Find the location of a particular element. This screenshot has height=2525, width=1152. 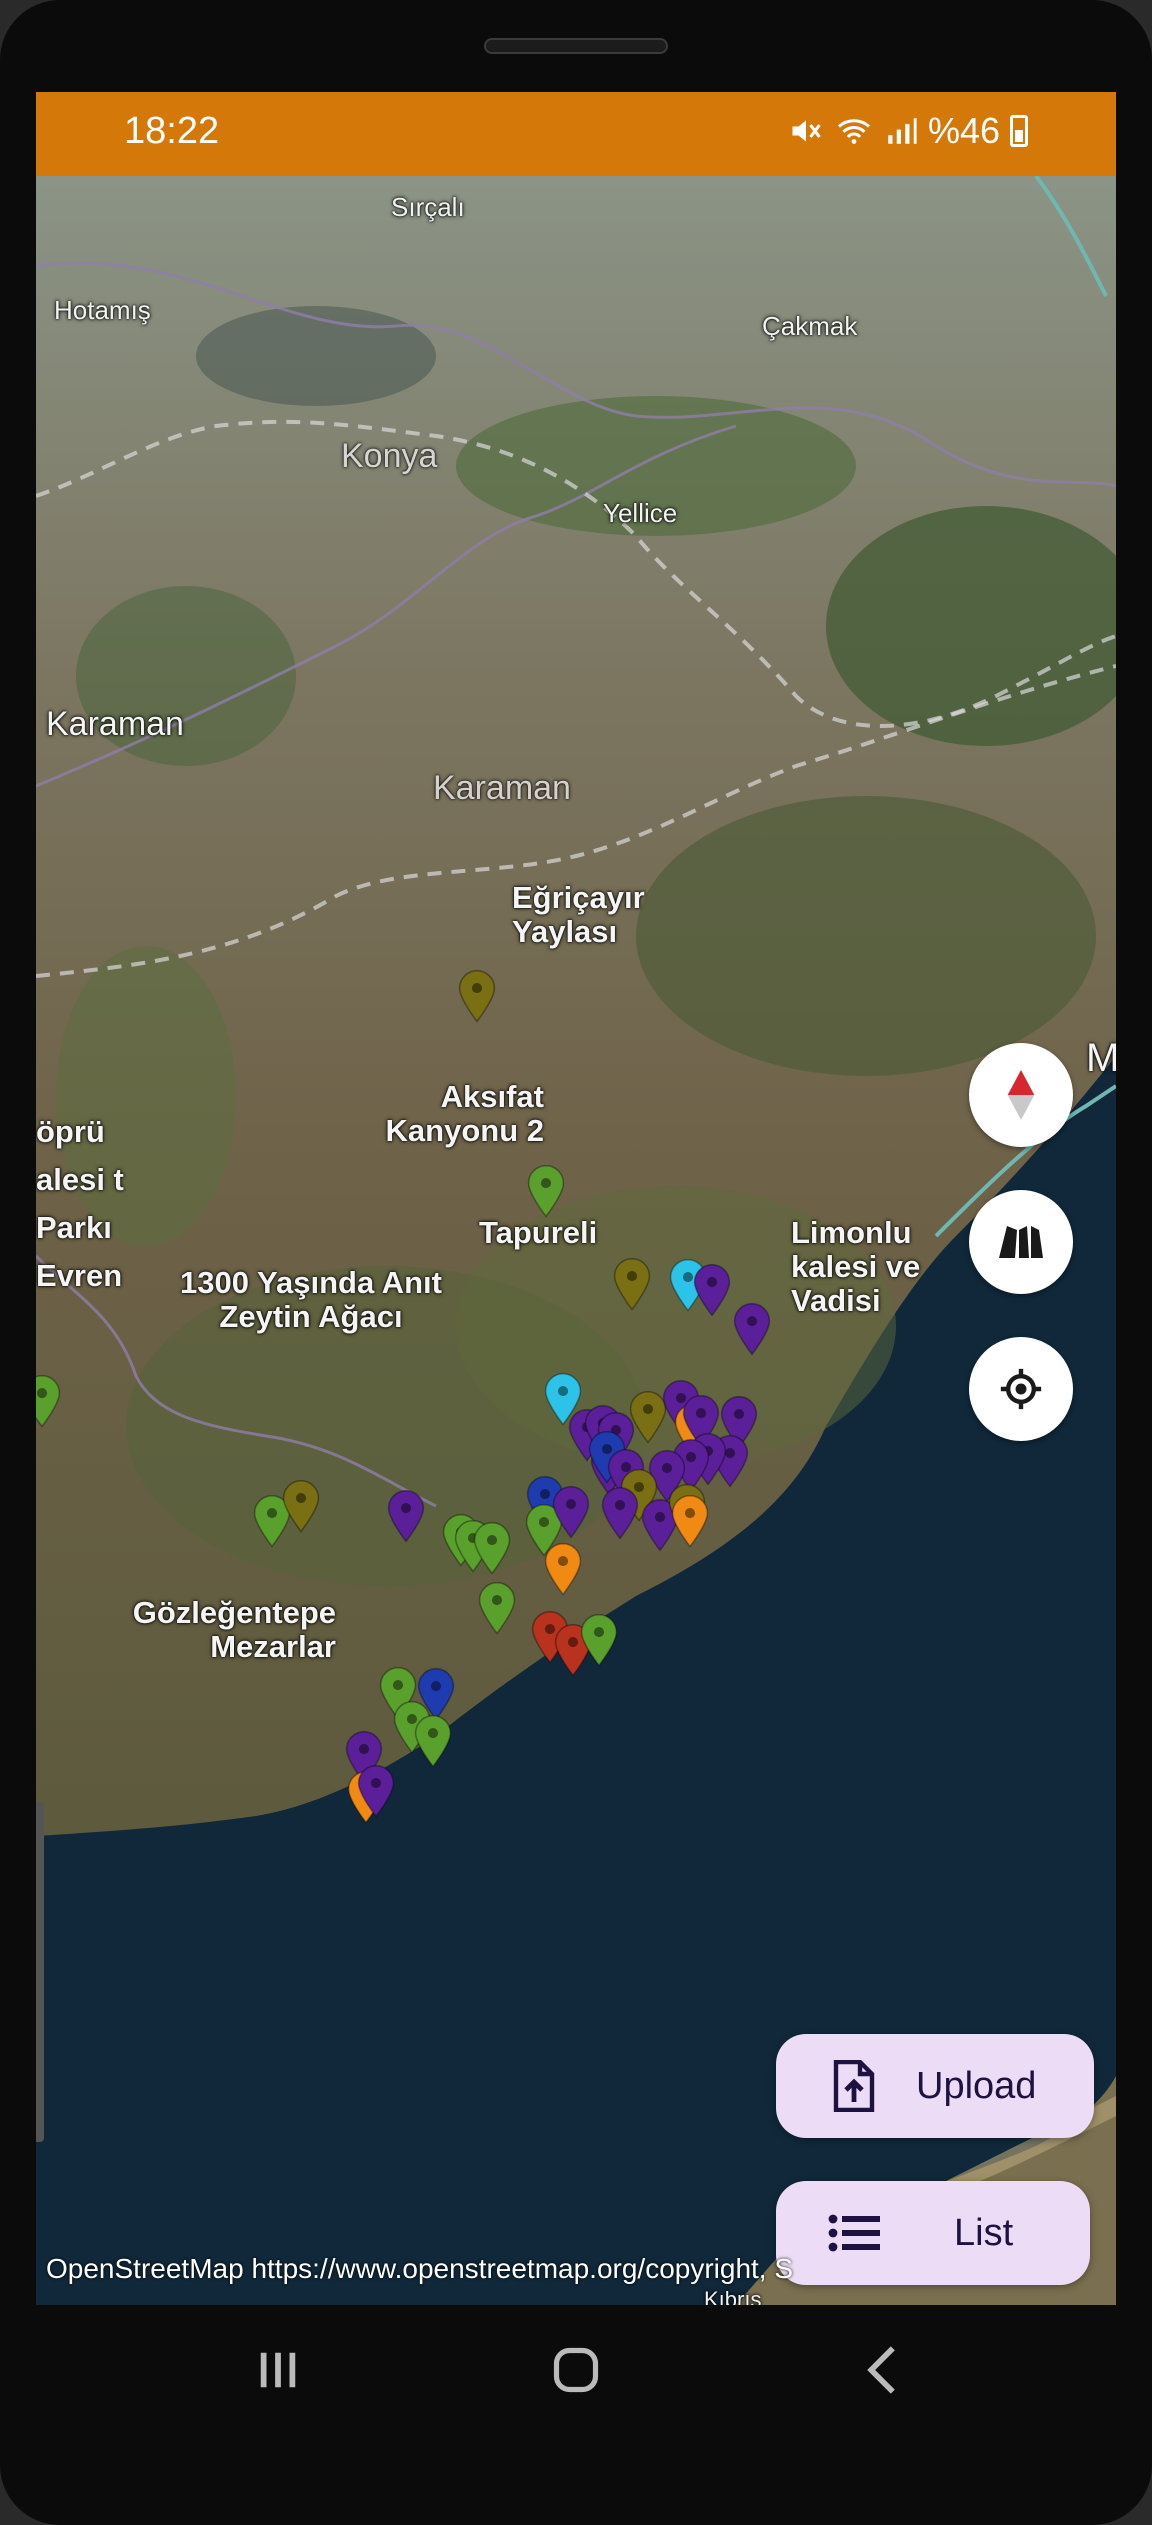

map-label-kibris: Kıbrıs is located at coordinates (733, 2296).